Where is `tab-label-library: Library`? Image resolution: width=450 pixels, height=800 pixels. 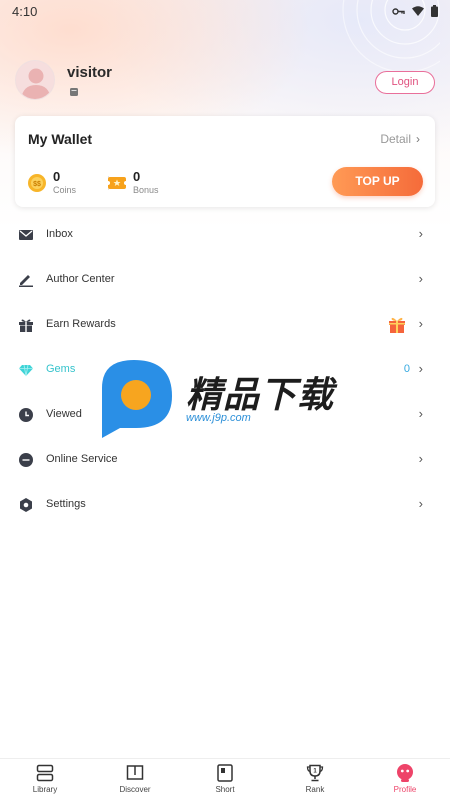
tab-label-library: Library is located at coordinates (45, 789).